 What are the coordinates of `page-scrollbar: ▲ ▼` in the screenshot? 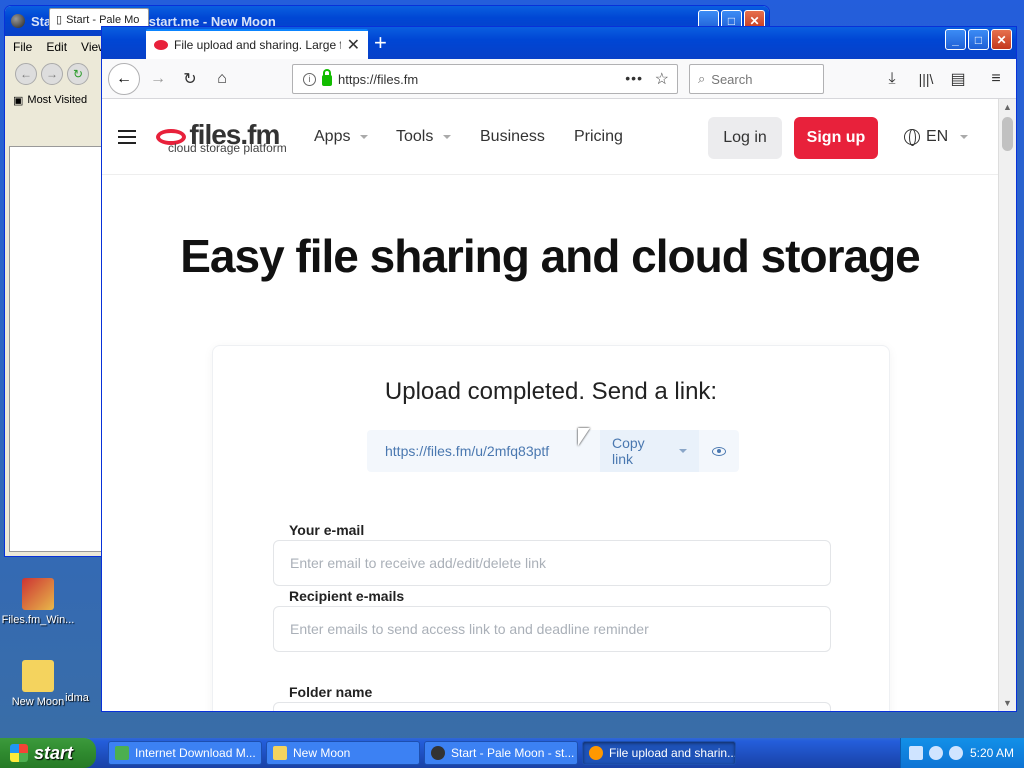 It's located at (1007, 405).